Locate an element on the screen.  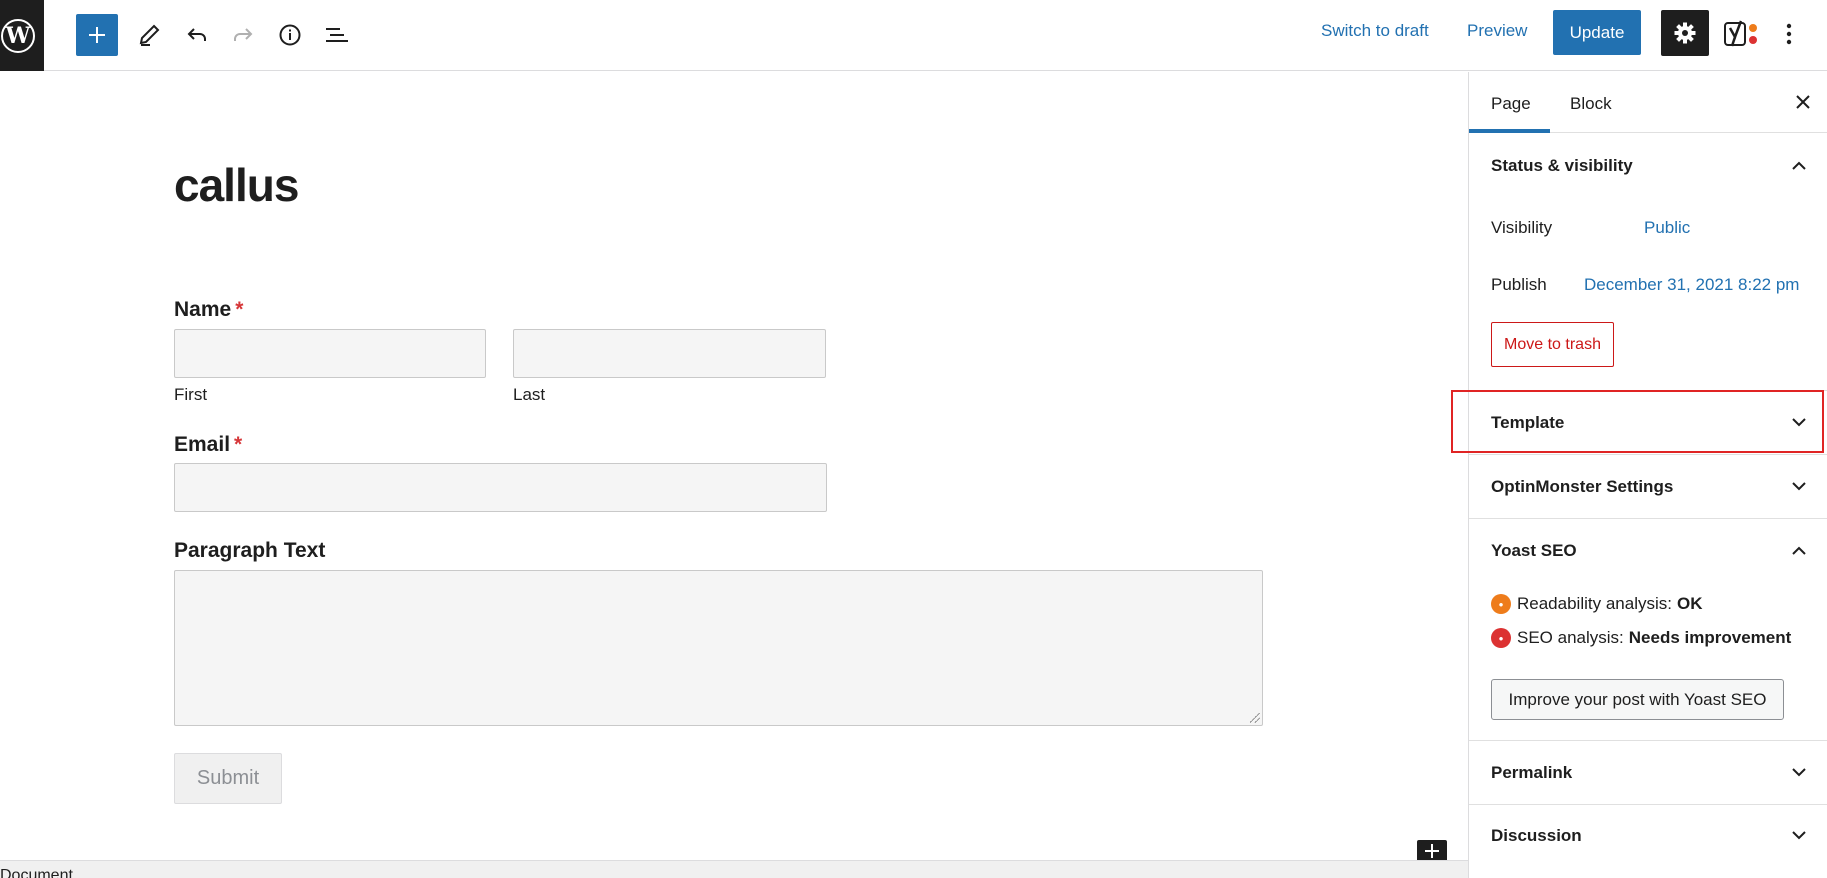
list-view-icon is located at coordinates (337, 35).